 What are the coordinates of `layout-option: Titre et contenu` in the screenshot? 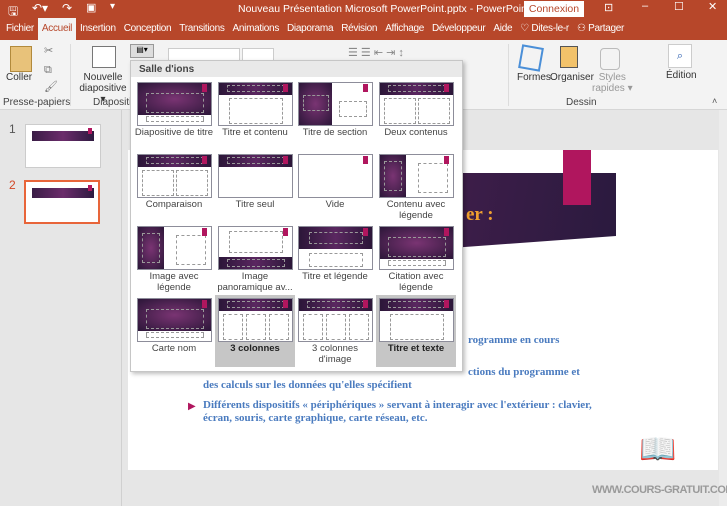 It's located at (255, 115).